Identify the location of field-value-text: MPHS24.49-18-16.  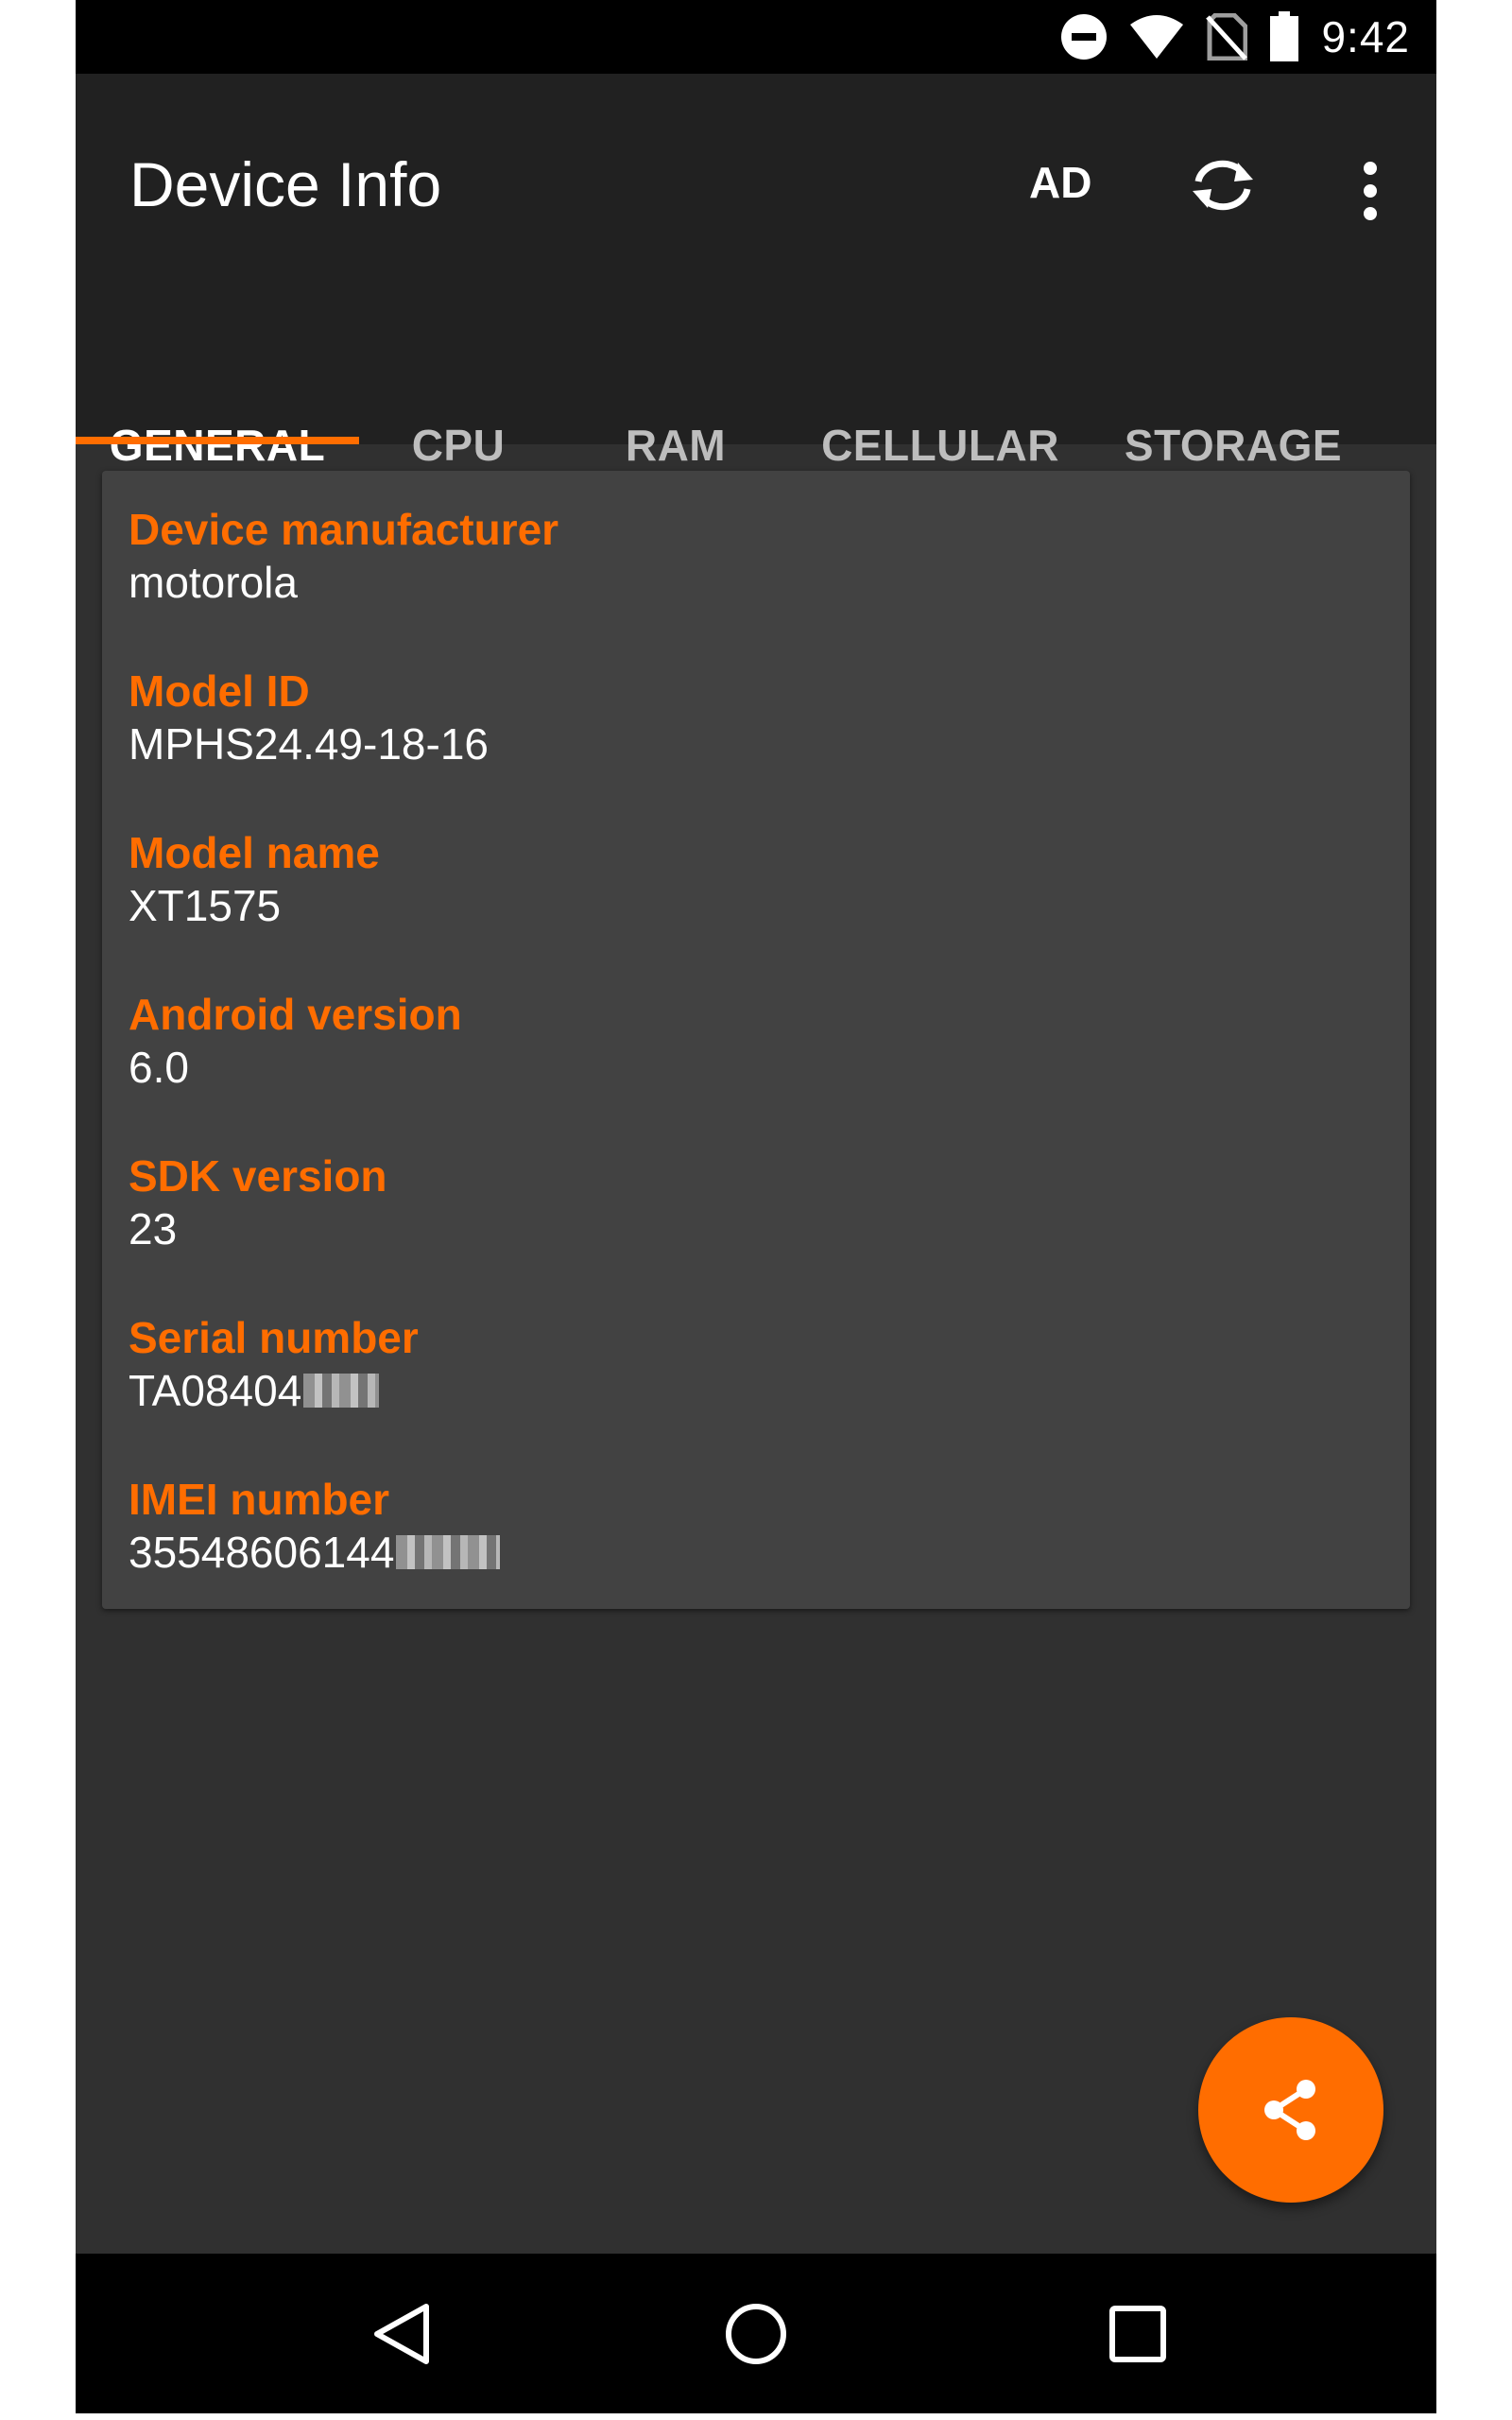
(309, 744).